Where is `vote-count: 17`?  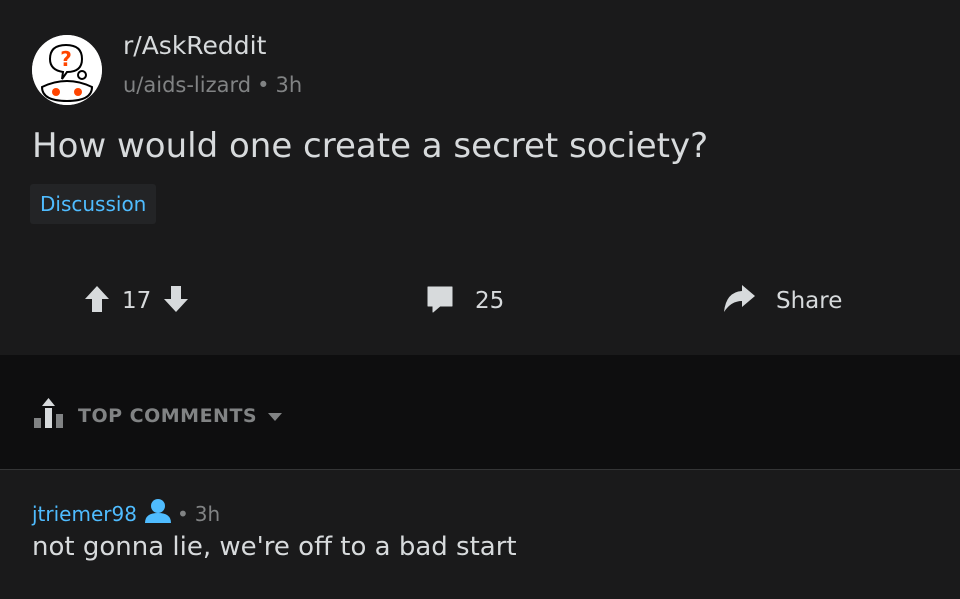
vote-count: 17 is located at coordinates (137, 301).